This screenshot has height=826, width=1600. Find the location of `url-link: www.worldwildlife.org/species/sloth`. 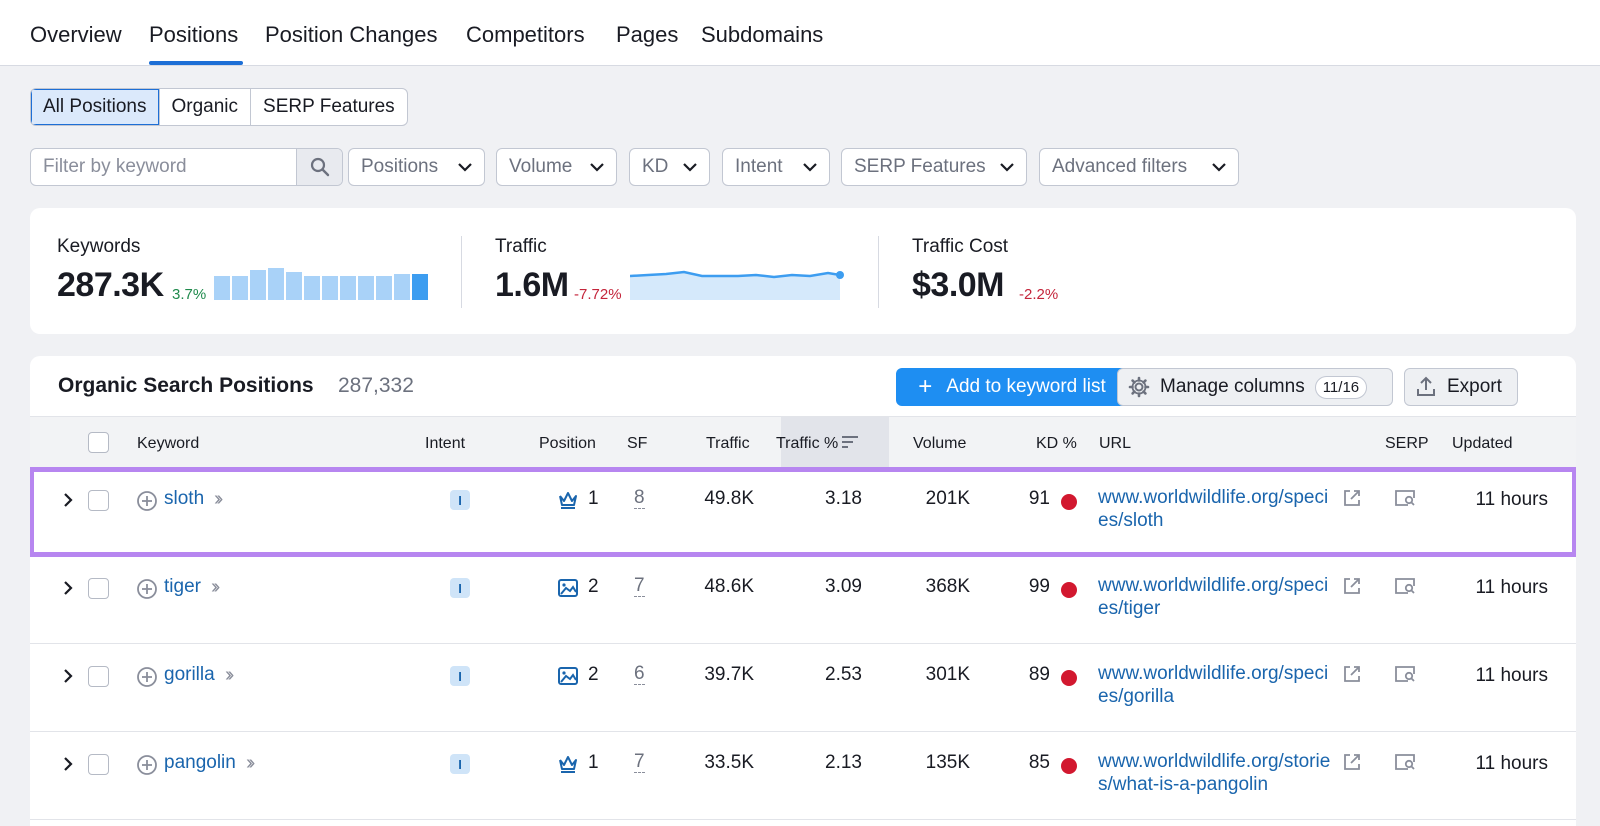

url-link: www.worldwildlife.org/species/sloth is located at coordinates (1218, 509).